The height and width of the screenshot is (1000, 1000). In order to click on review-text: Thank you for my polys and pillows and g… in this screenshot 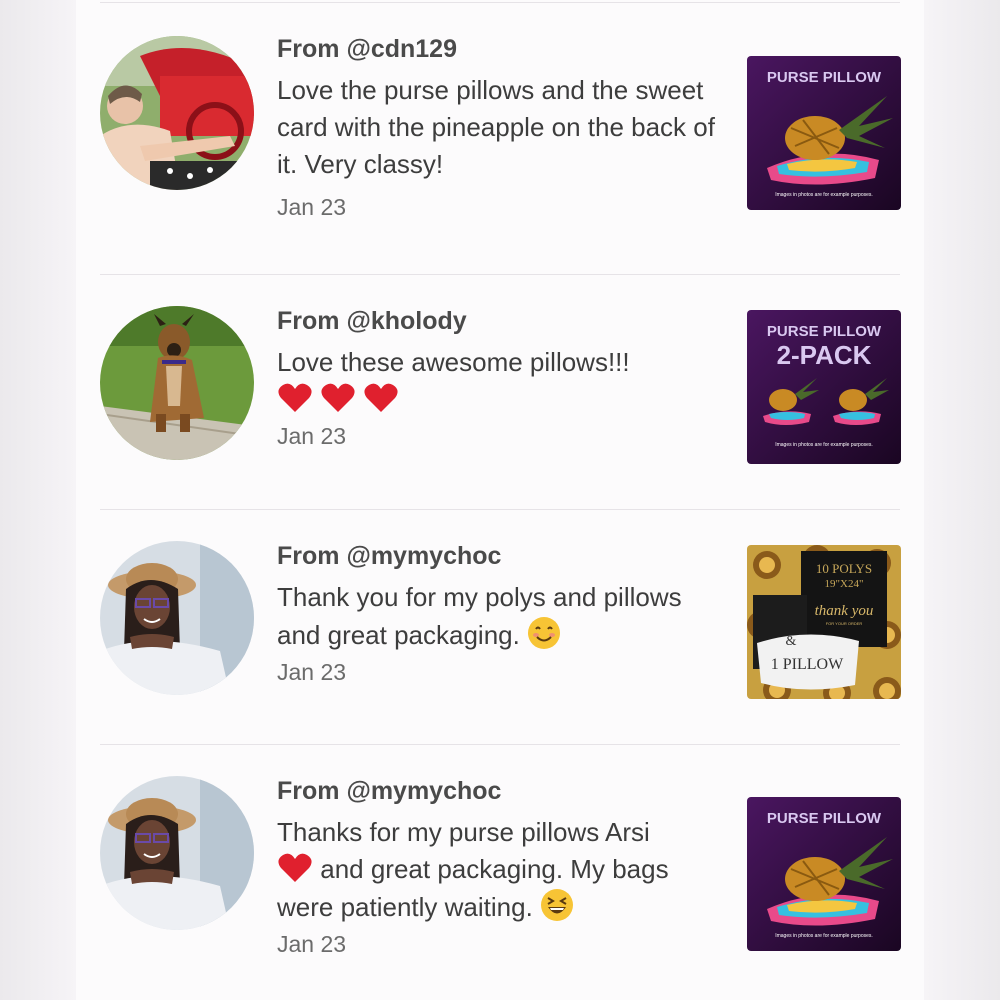, I will do `click(497, 616)`.